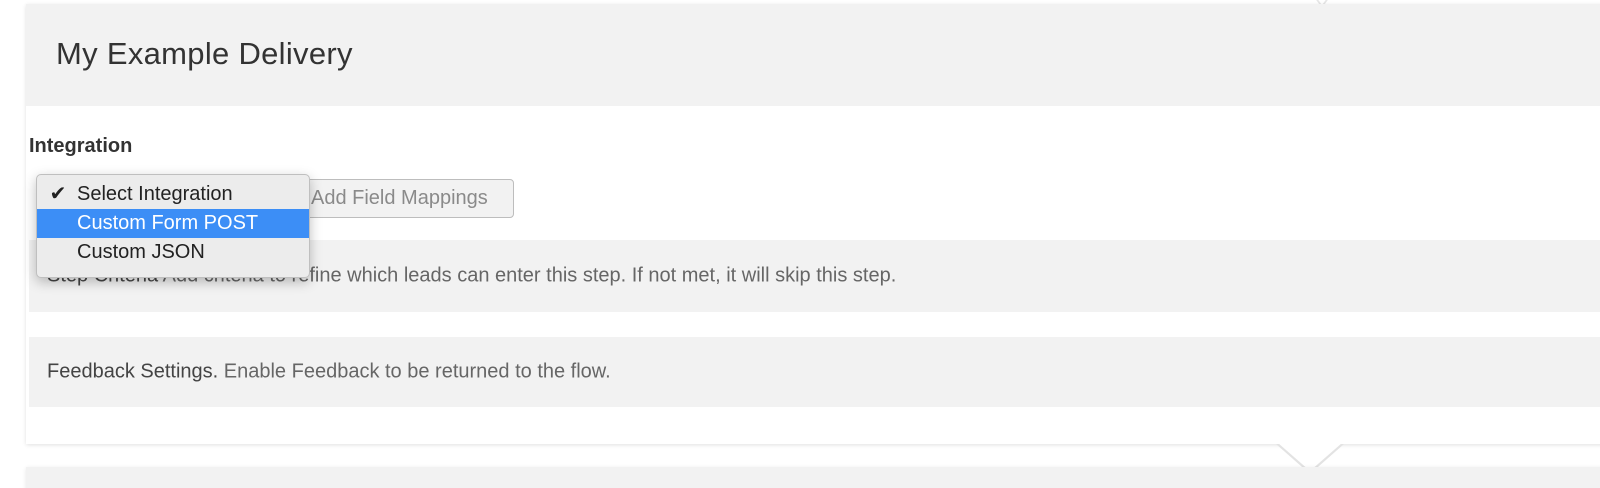  I want to click on step-title: My Example Delivery, so click(204, 53).